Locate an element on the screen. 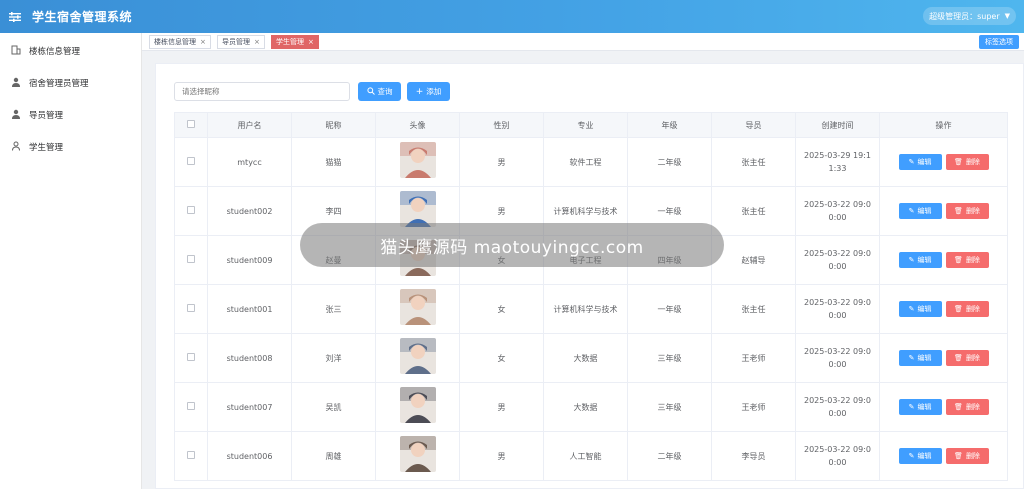 This screenshot has width=1024, height=489. tab-options-button: 标签选项 is located at coordinates (999, 42).